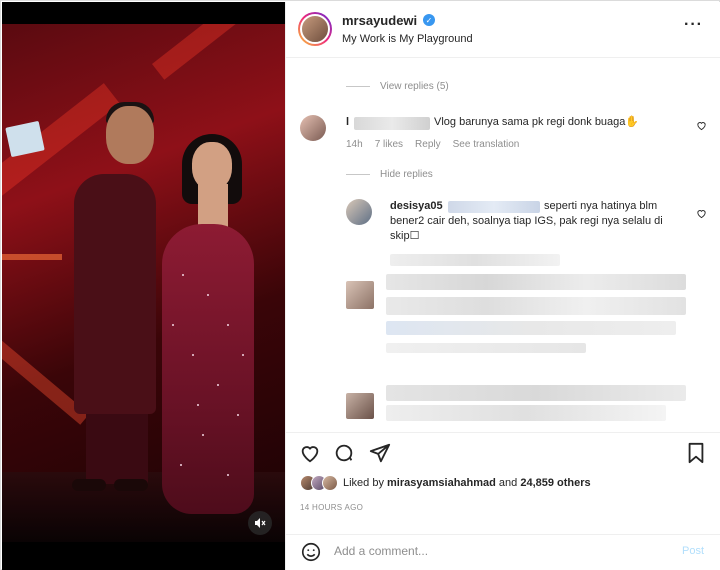 The width and height of the screenshot is (720, 570). Describe the element at coordinates (354, 144) in the screenshot. I see `comment-time: 14h` at that location.